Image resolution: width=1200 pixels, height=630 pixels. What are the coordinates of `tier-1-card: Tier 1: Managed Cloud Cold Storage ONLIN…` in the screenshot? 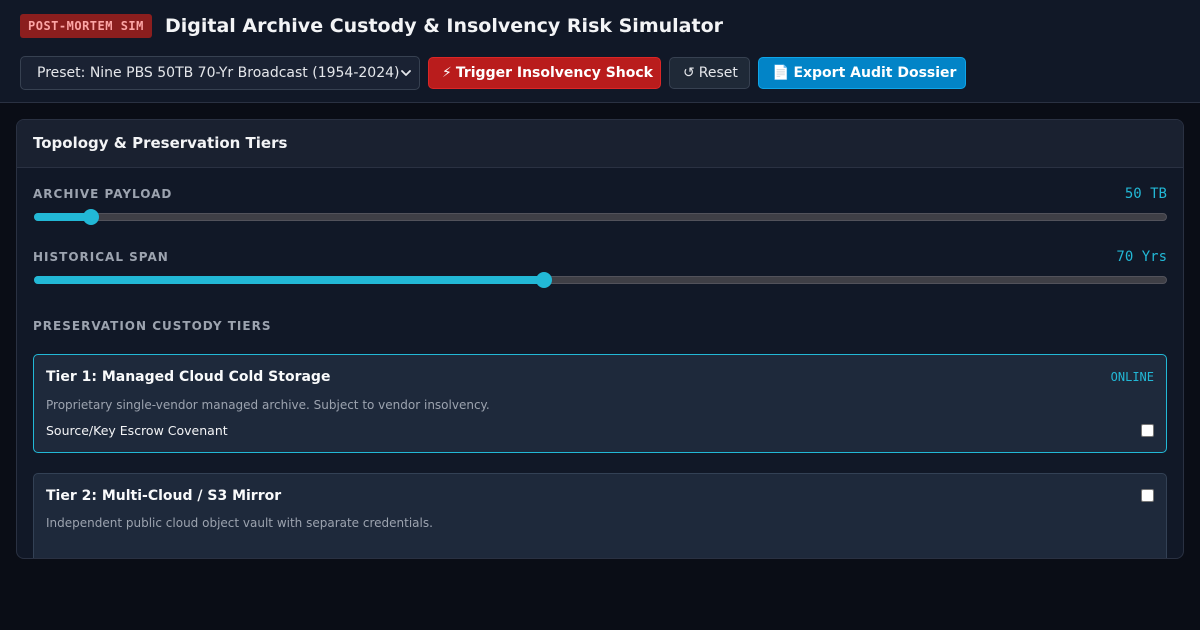 It's located at (600, 403).